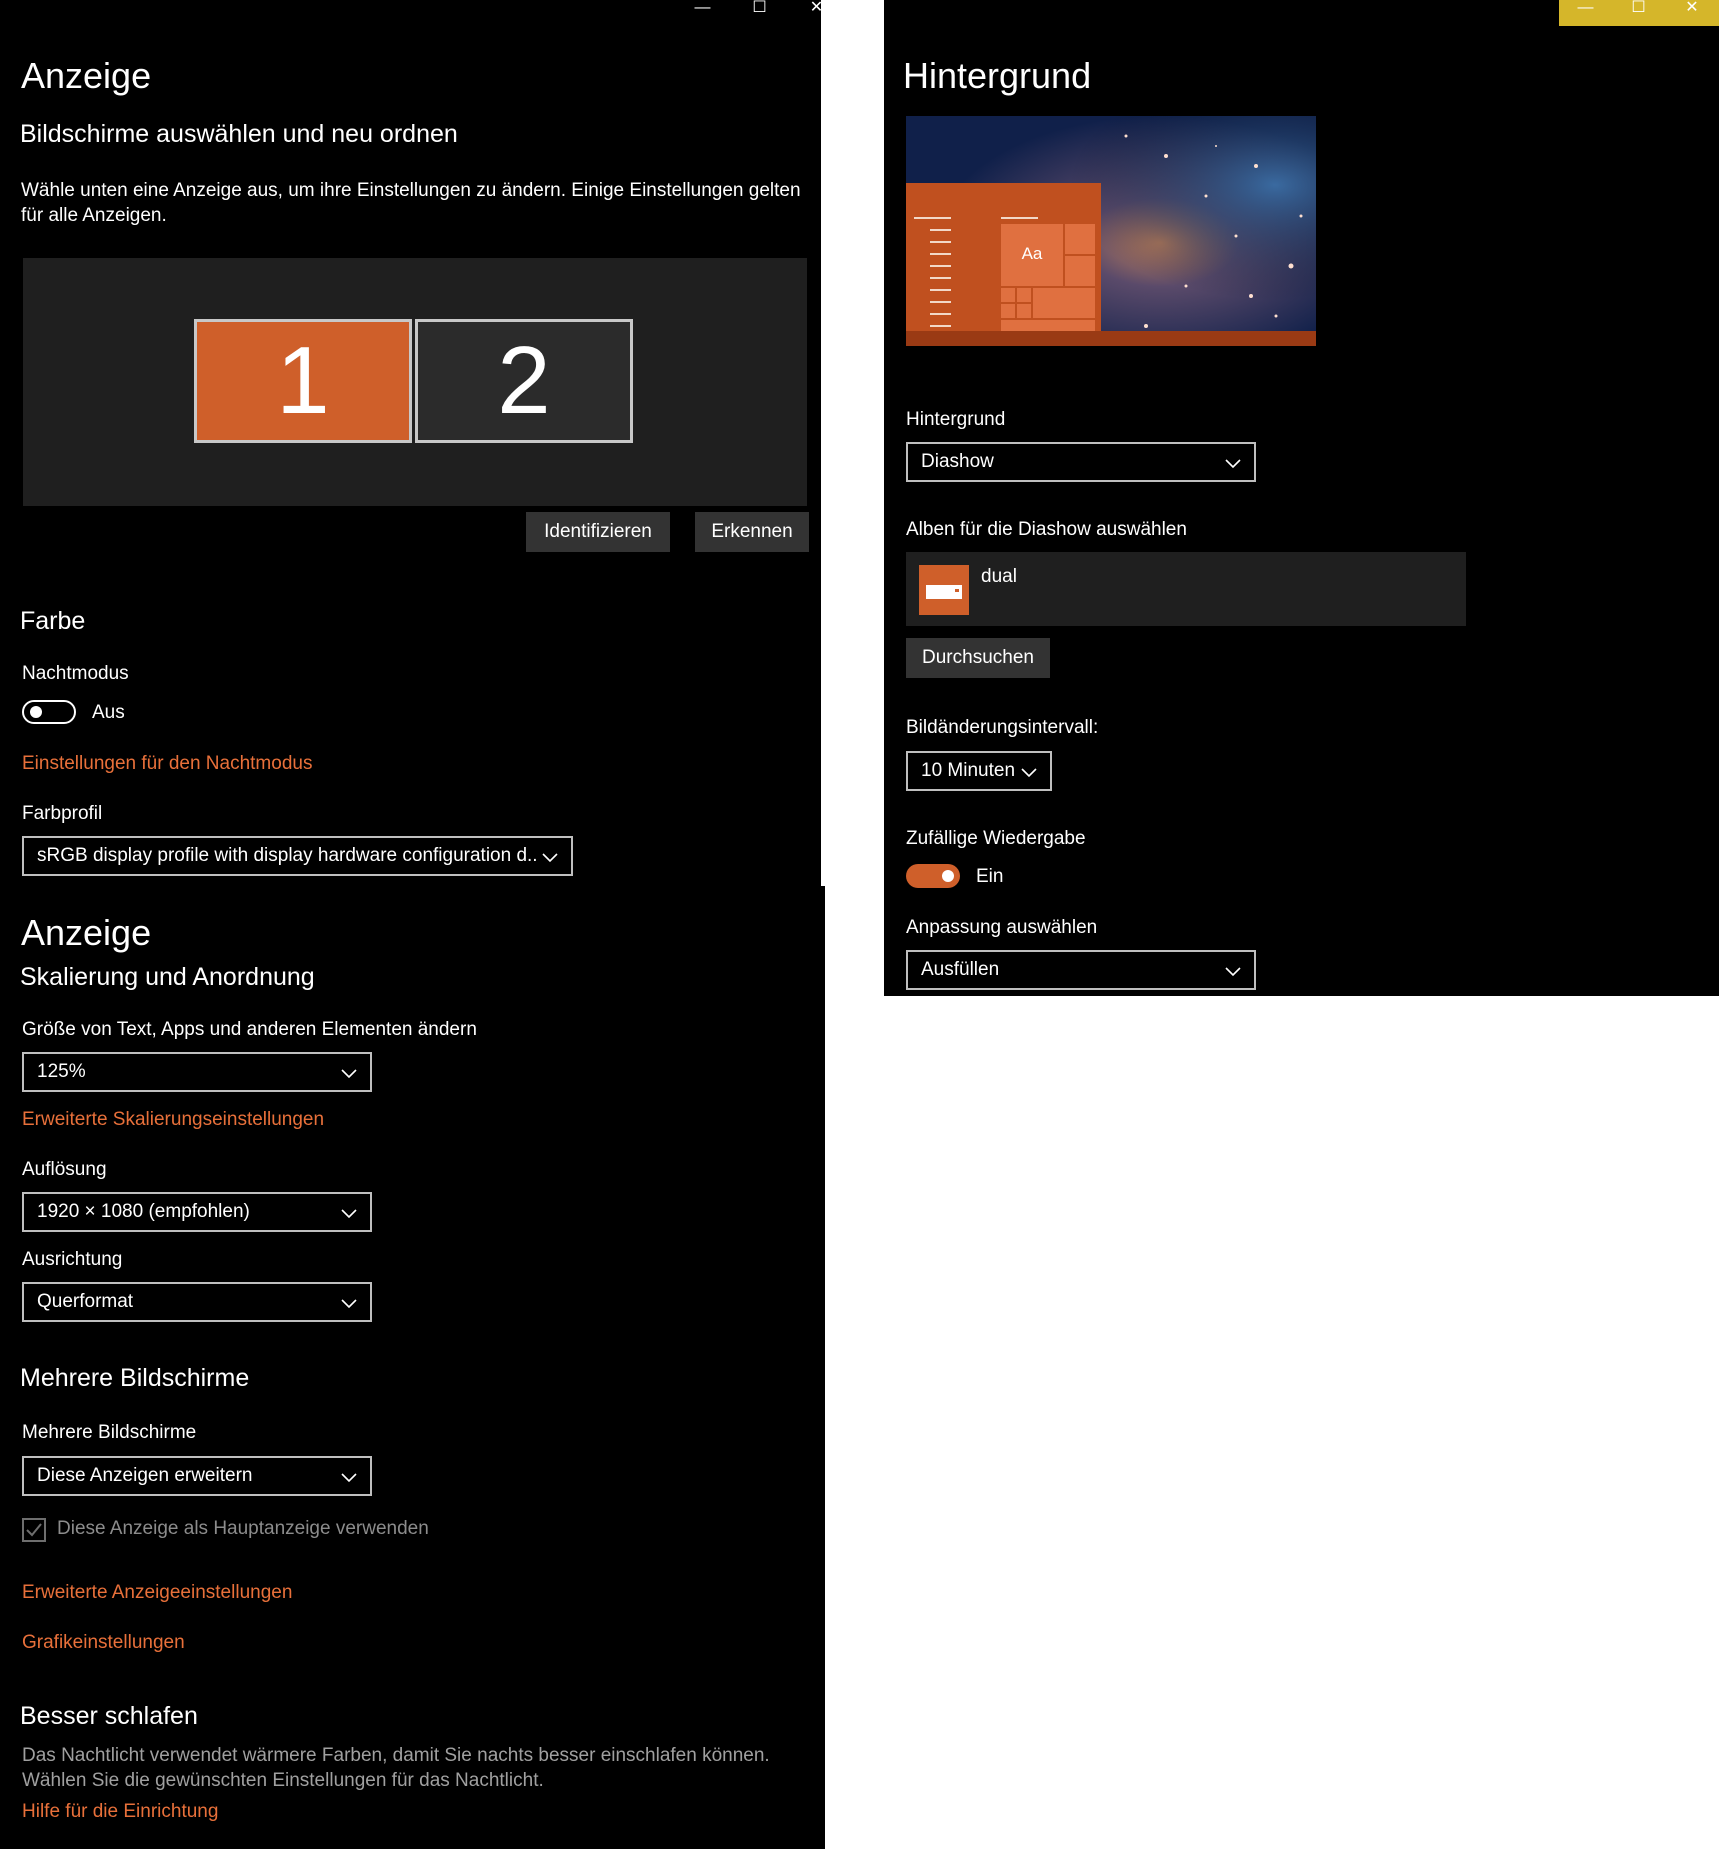 The height and width of the screenshot is (1849, 1719). I want to click on advanced-display-link: Erweiterte Anzeigeeinstellungen, so click(157, 1593).